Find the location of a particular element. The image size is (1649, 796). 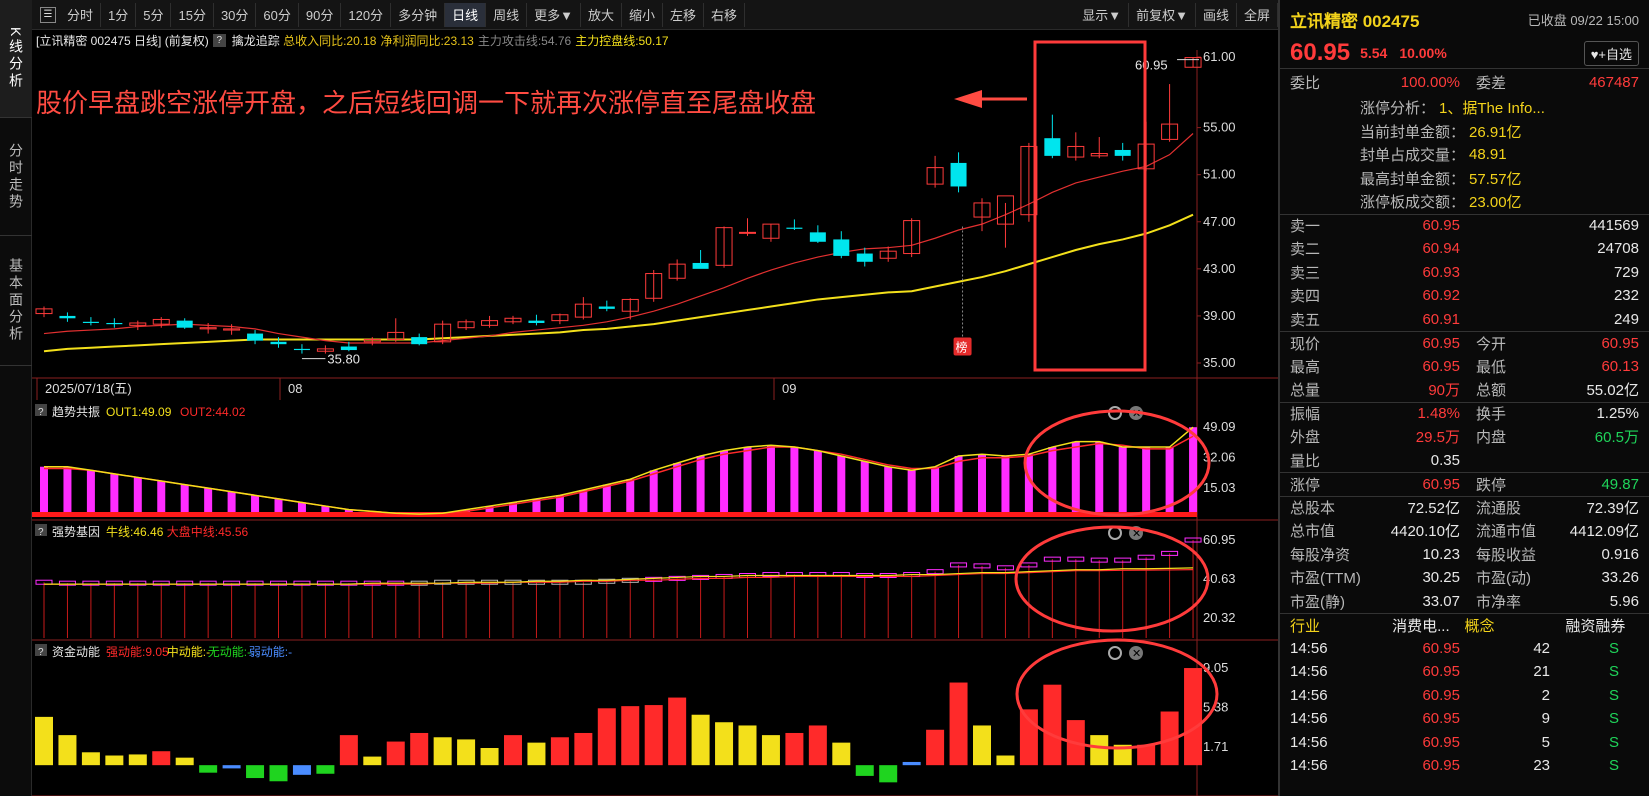

quote-row: 每股净资 10.23 每股收益 0.916 is located at coordinates (1464, 555).